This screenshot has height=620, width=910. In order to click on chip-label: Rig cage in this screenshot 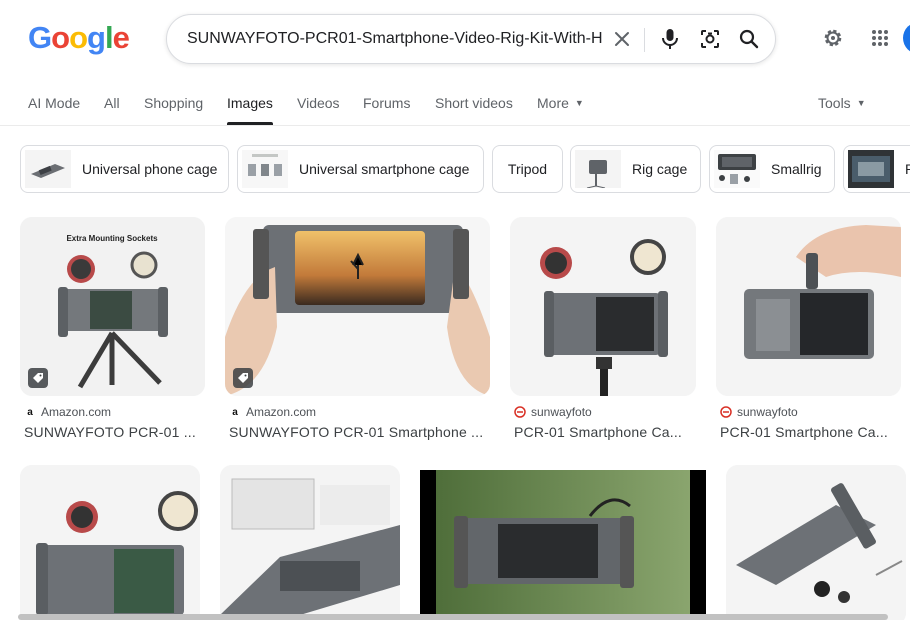, I will do `click(660, 169)`.